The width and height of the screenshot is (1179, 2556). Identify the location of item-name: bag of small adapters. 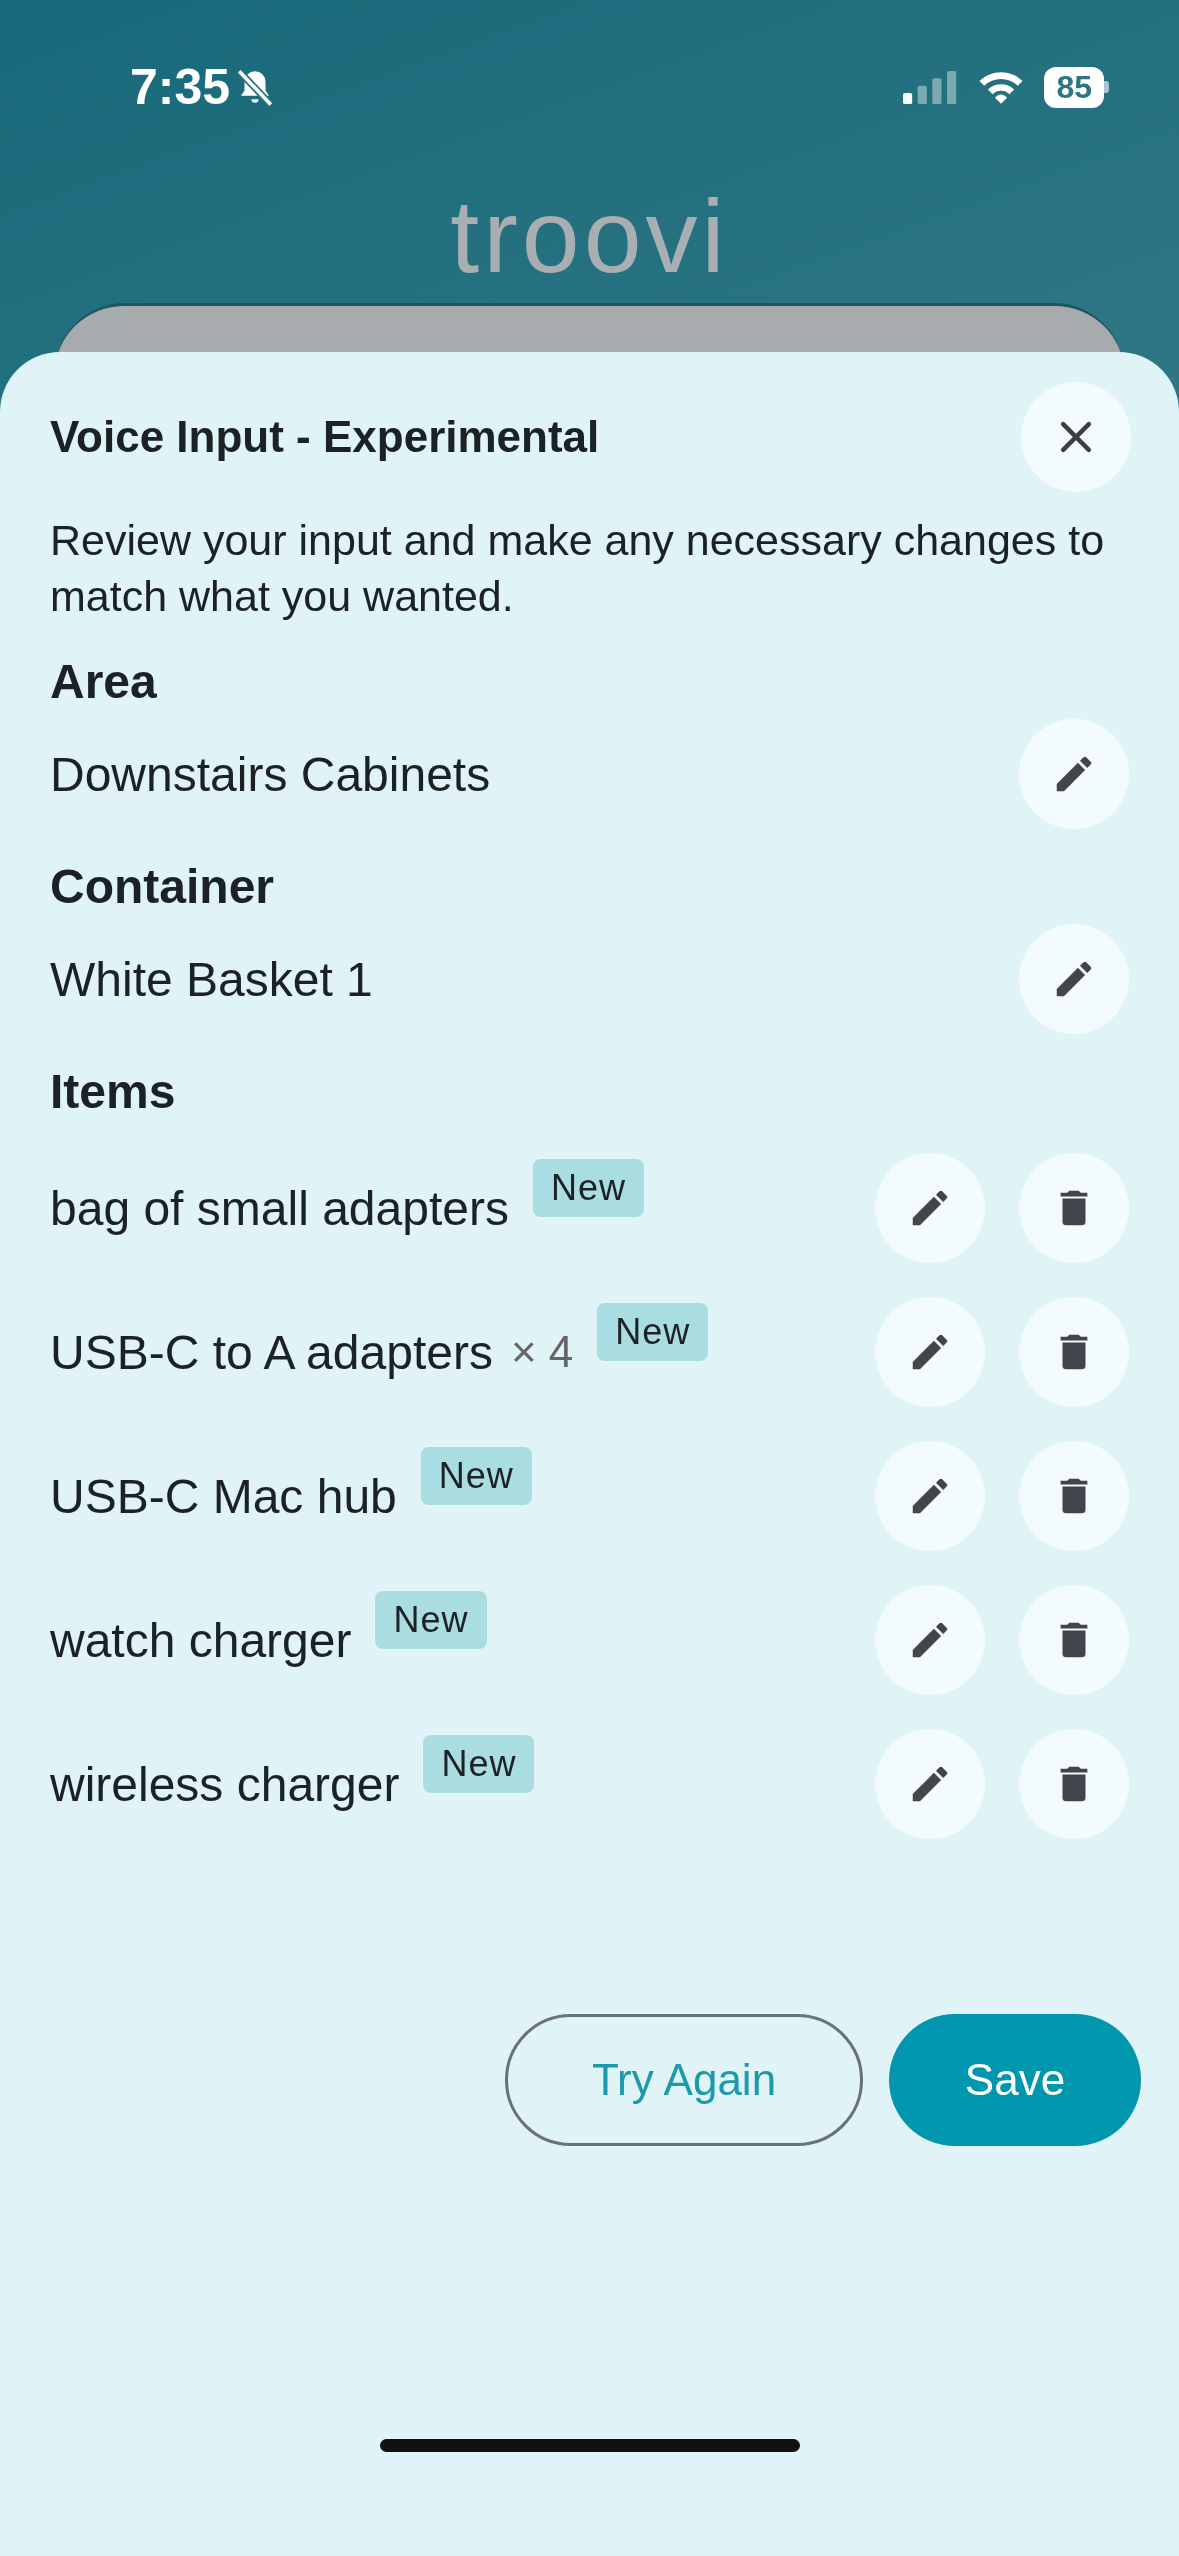
(279, 1208).